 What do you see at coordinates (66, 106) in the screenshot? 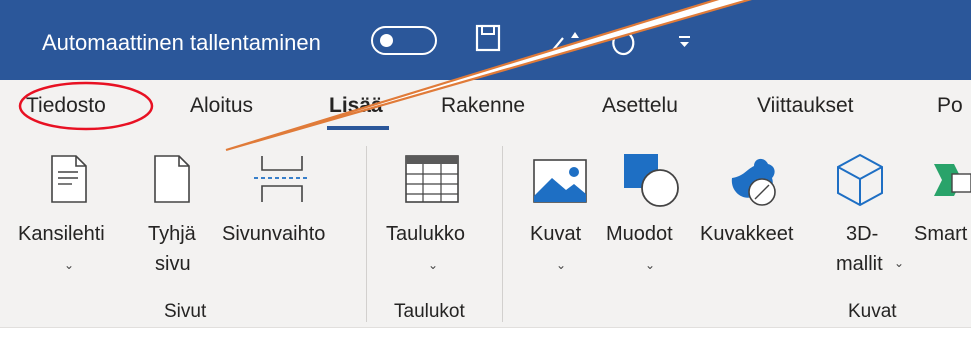
I see `tab-tiedosto: Tiedosto` at bounding box center [66, 106].